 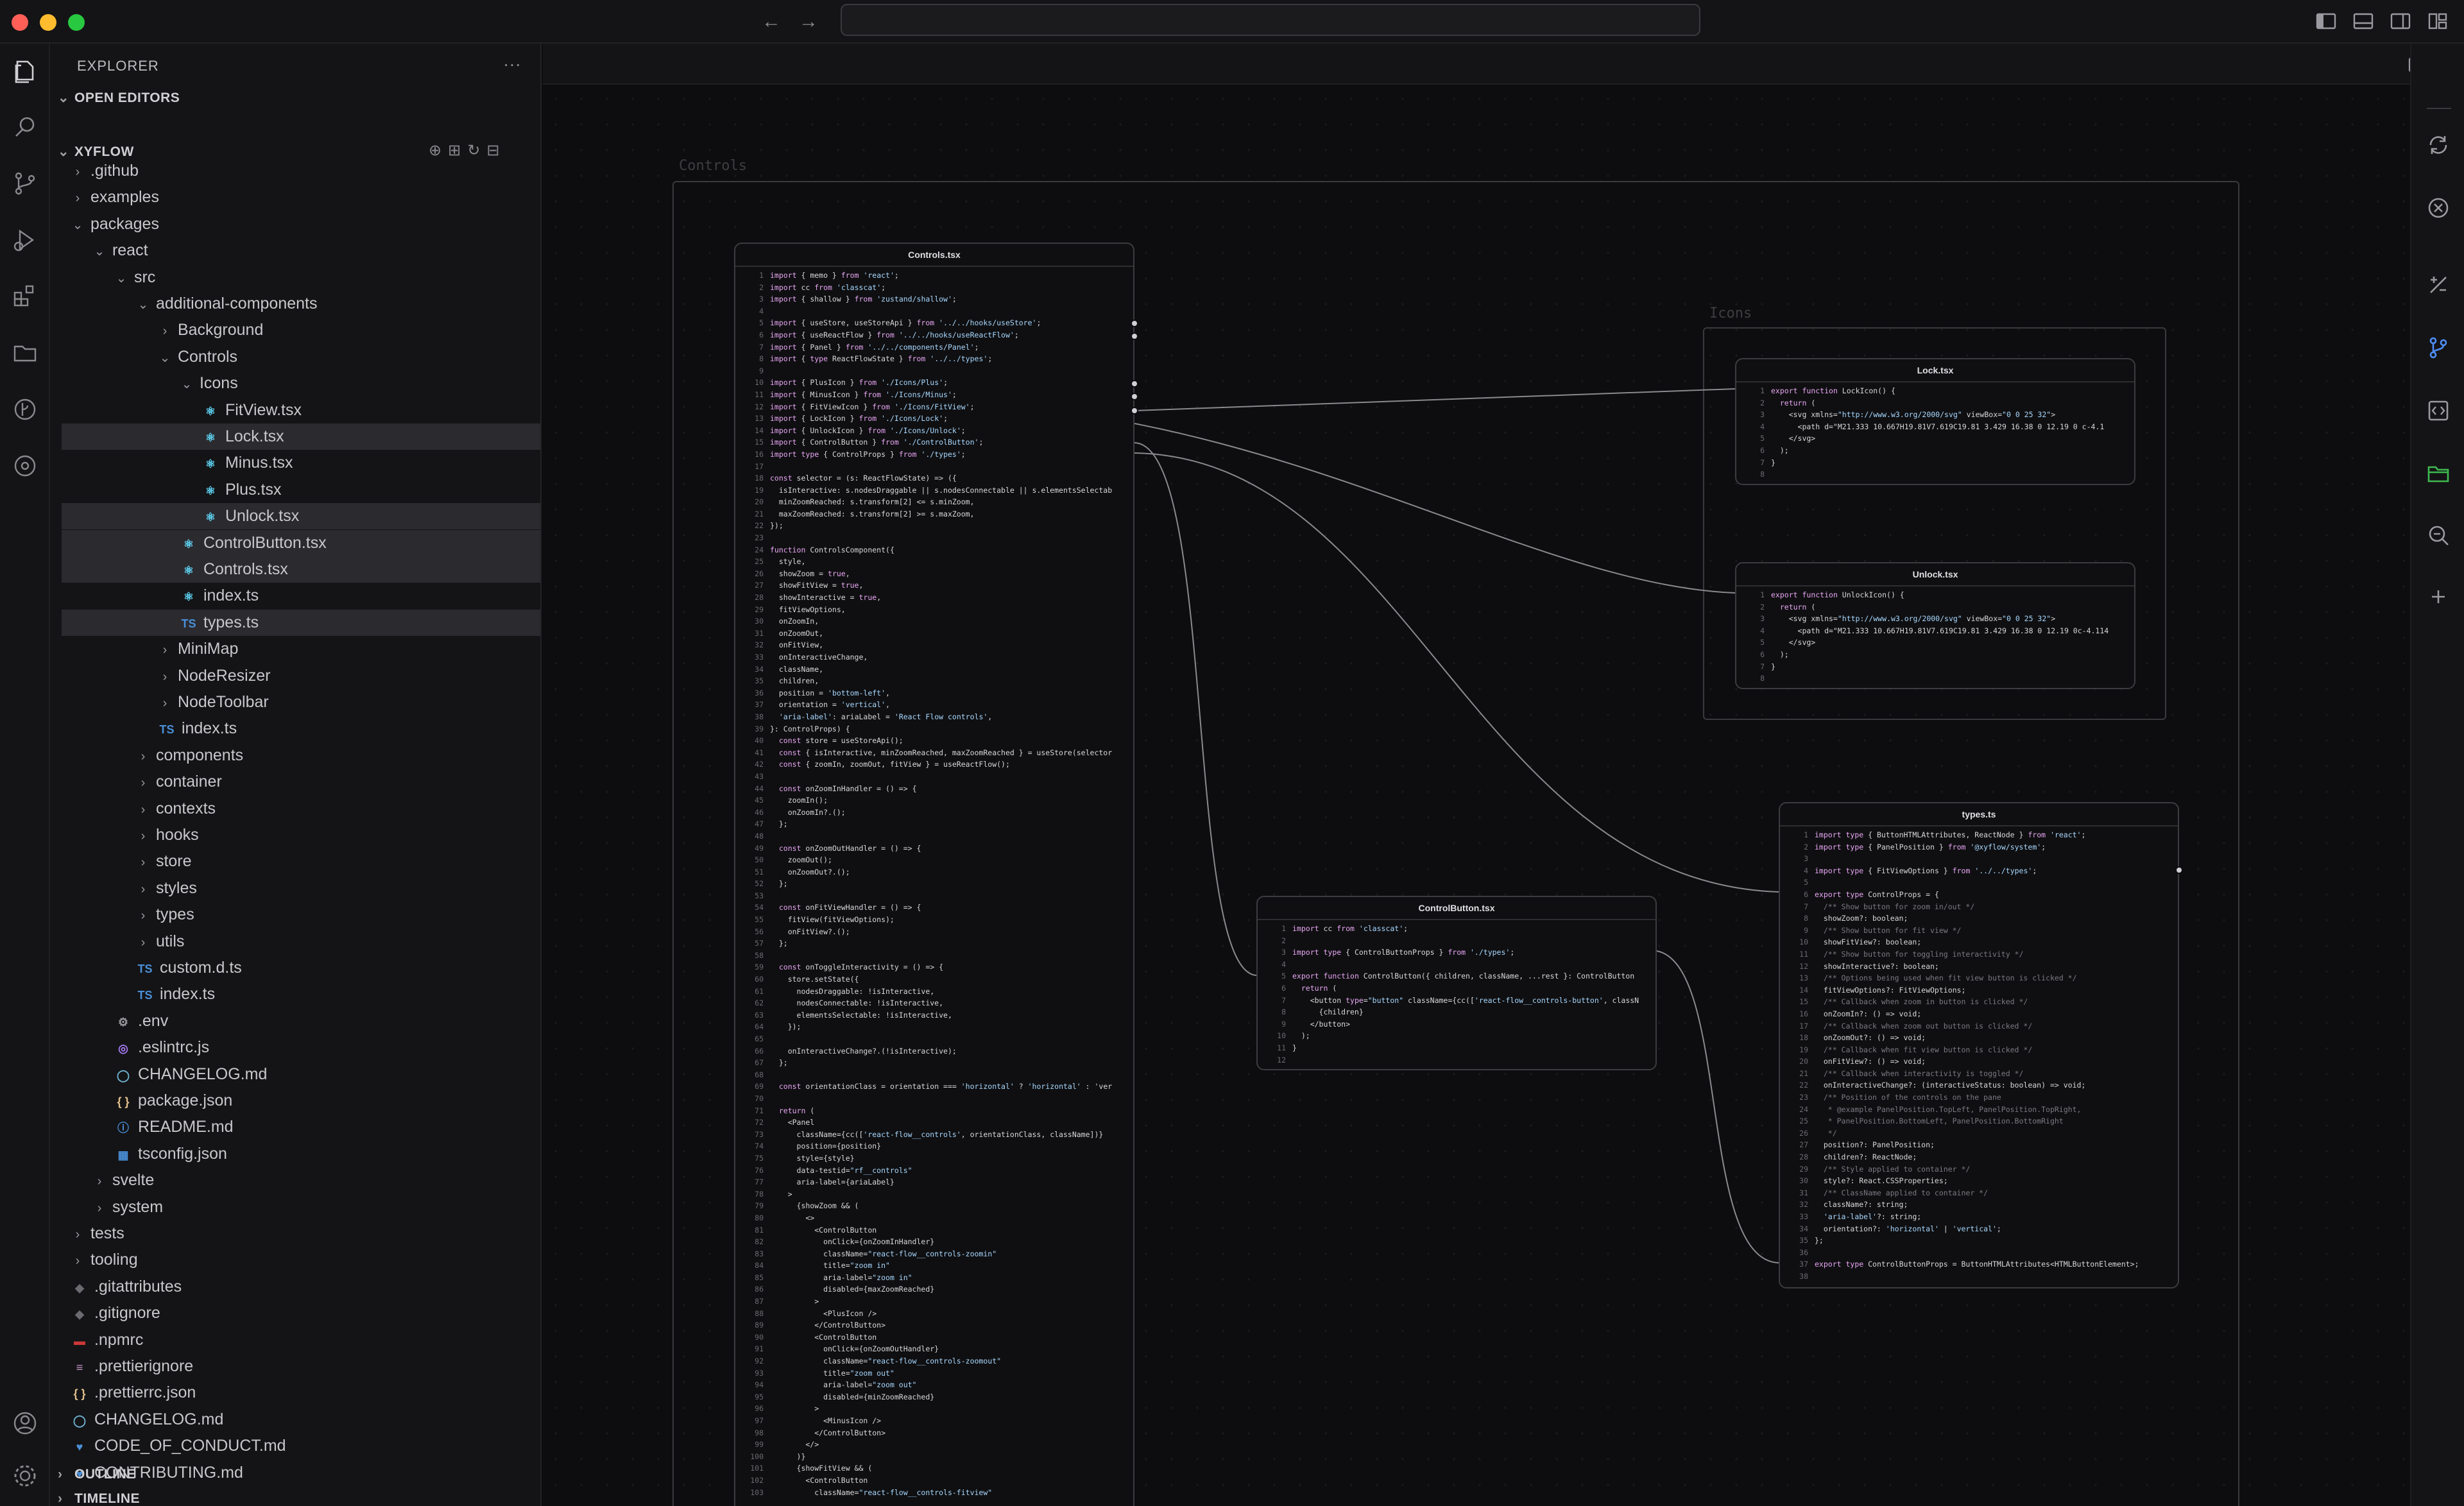 What do you see at coordinates (301, 676) in the screenshot?
I see `tree-folder: › NodeResizer` at bounding box center [301, 676].